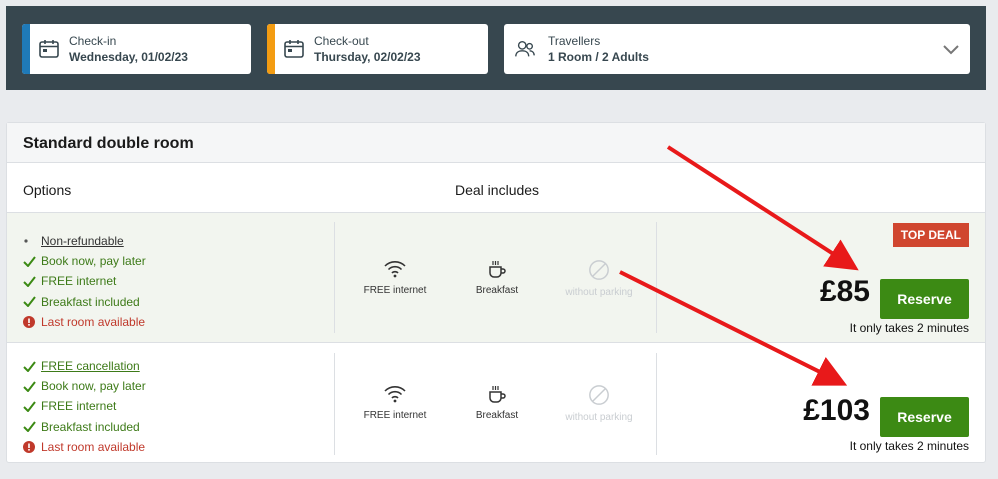  What do you see at coordinates (47, 190) in the screenshot?
I see `options-column-header: Options` at bounding box center [47, 190].